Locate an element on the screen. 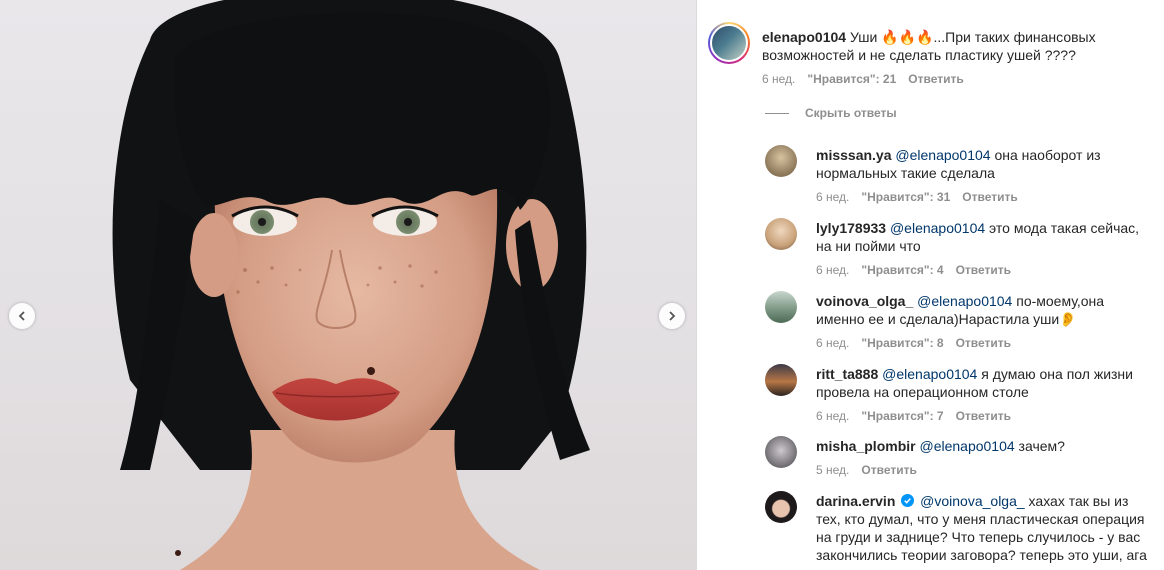 The width and height of the screenshot is (1164, 570). likes-count: "Нравится": 7 is located at coordinates (902, 416).